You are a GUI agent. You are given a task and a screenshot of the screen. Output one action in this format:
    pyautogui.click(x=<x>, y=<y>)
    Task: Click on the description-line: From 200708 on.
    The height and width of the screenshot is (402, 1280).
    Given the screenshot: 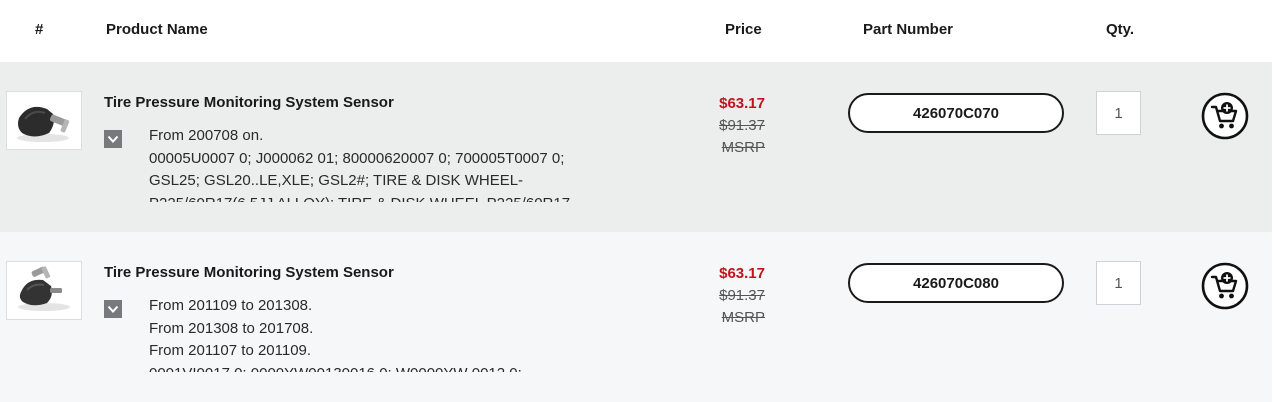 What is the action you would take?
    pyautogui.click(x=206, y=135)
    